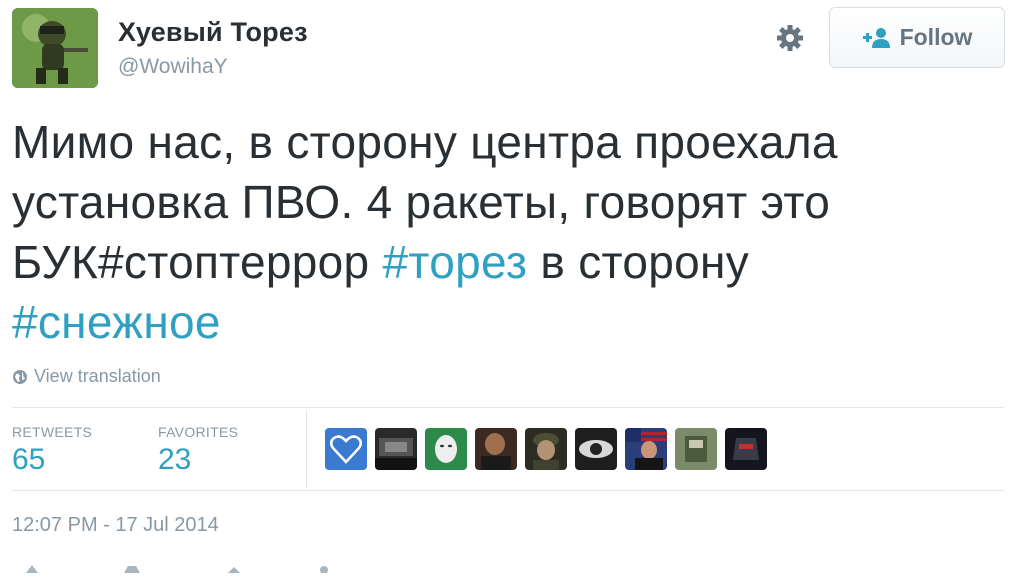  Describe the element at coordinates (212, 567) in the screenshot. I see `tweet-actions` at that location.